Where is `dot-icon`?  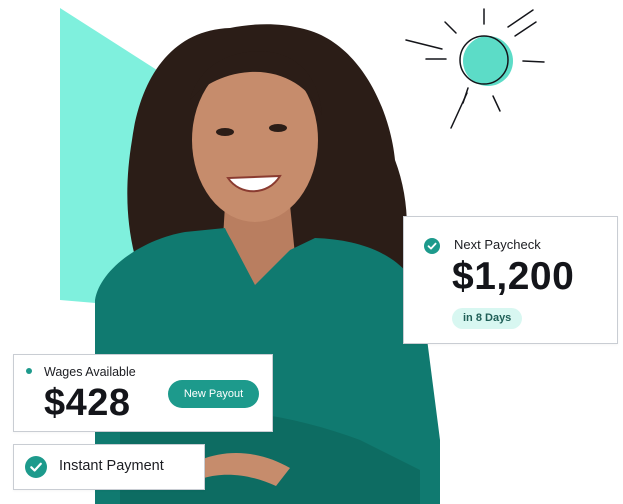 dot-icon is located at coordinates (29, 371).